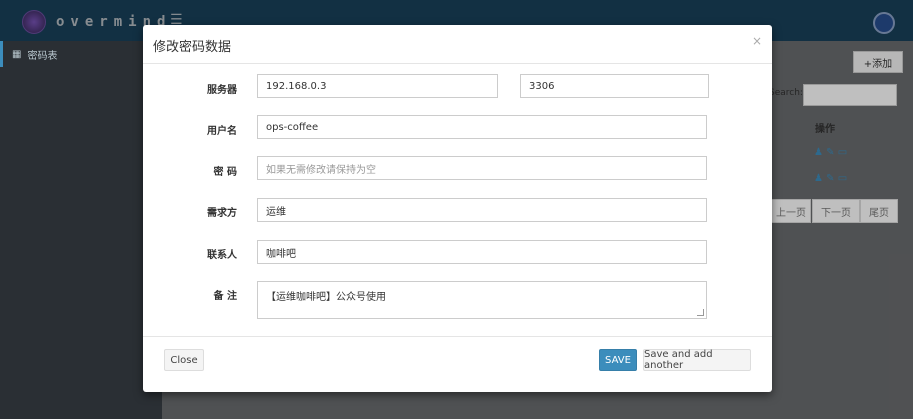 The width and height of the screenshot is (913, 419). I want to click on close-button: Close, so click(184, 360).